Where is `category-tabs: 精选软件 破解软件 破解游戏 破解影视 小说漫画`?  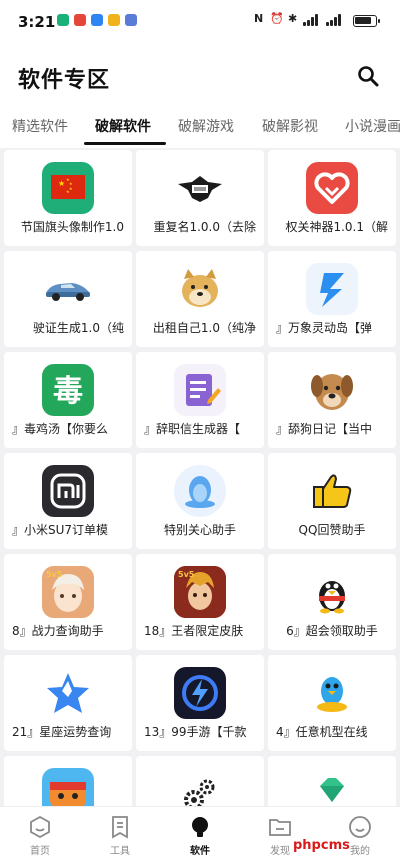
category-tabs: 精选软件 破解软件 破解游戏 破解影视 小说漫画 is located at coordinates (200, 126).